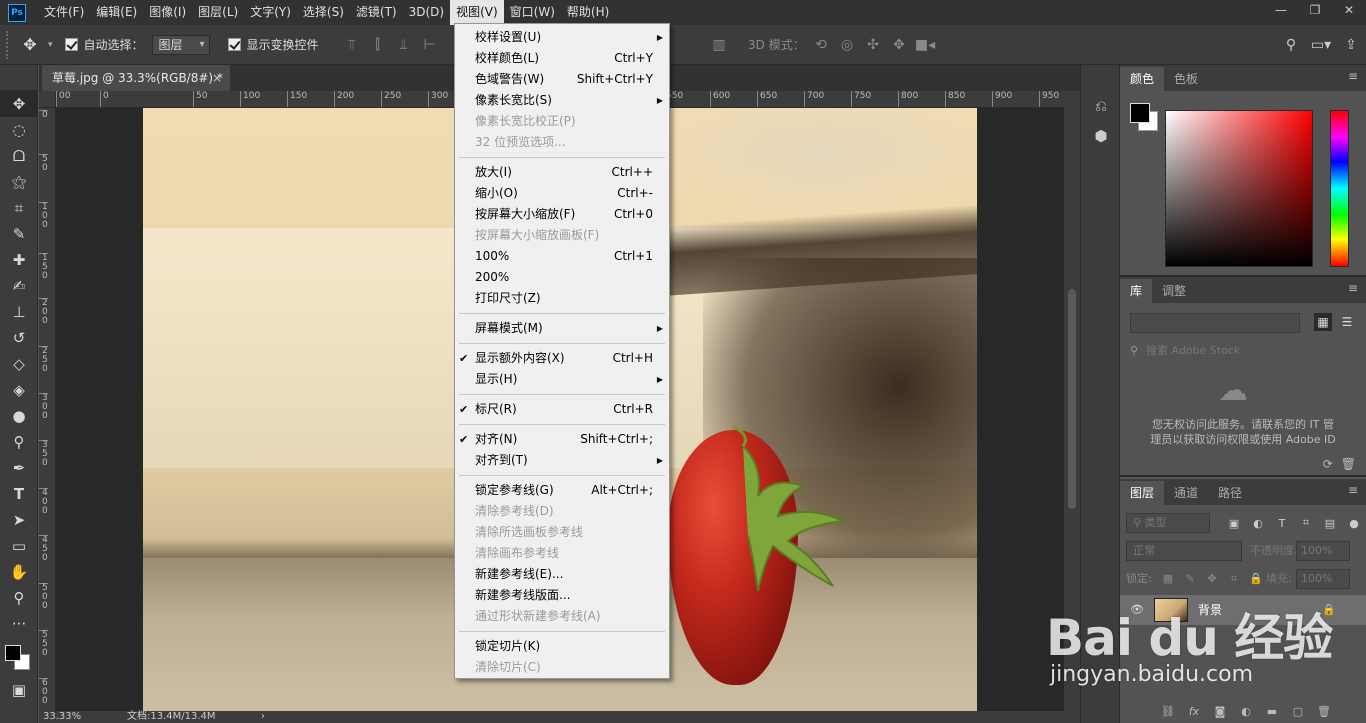 Image resolution: width=1366 pixels, height=723 pixels. I want to click on view-menu-item: ✔ 标尺(R) Ctrl+R, so click(562, 409).